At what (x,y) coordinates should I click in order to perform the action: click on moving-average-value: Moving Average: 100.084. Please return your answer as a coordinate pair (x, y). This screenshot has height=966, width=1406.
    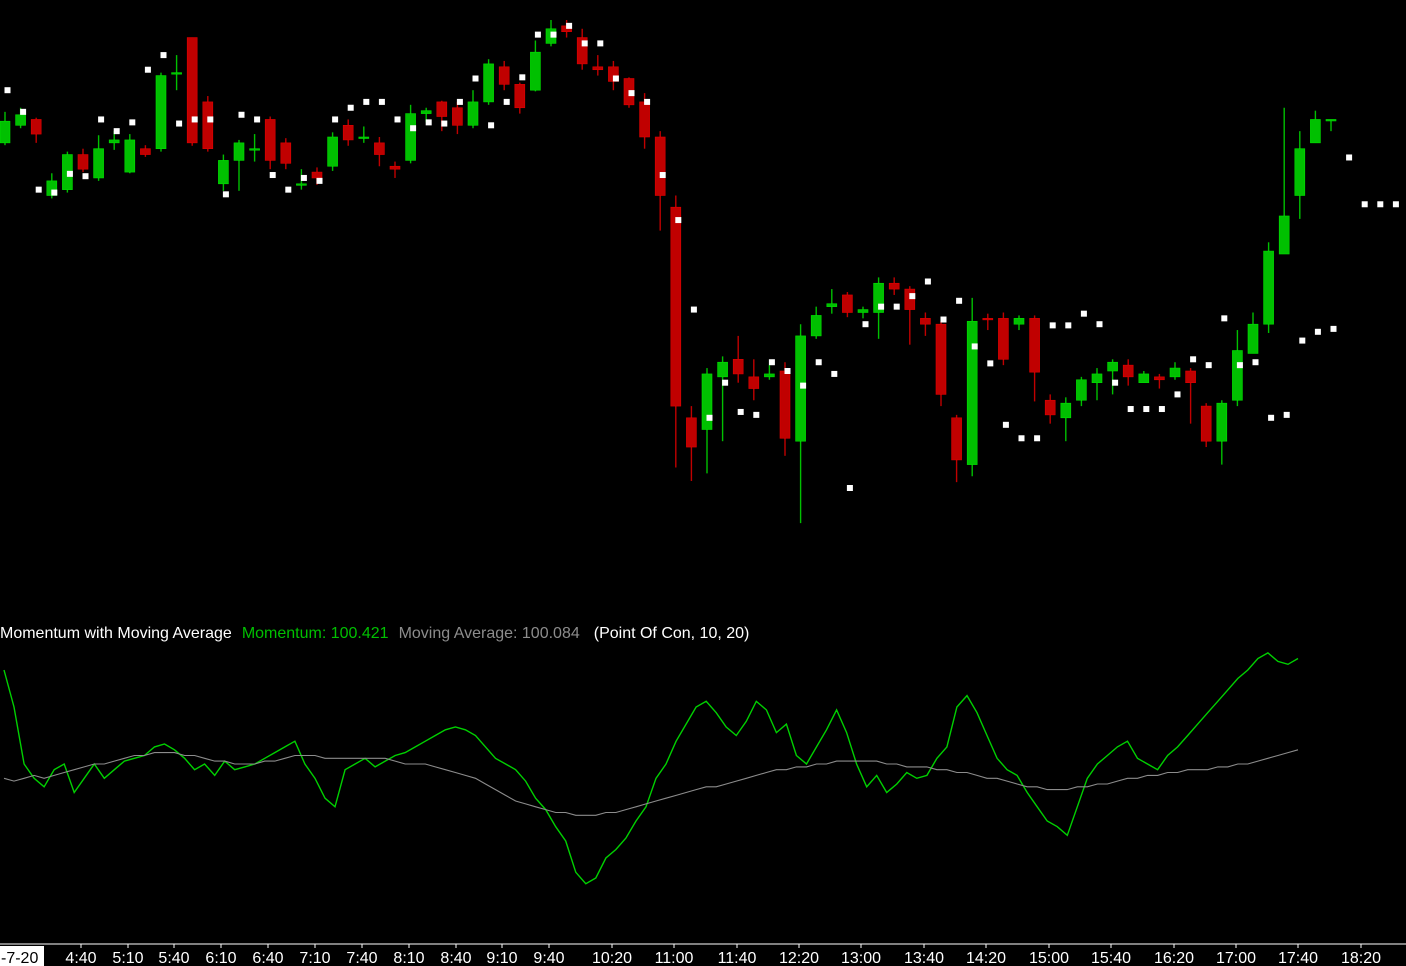
    Looking at the image, I should click on (489, 633).